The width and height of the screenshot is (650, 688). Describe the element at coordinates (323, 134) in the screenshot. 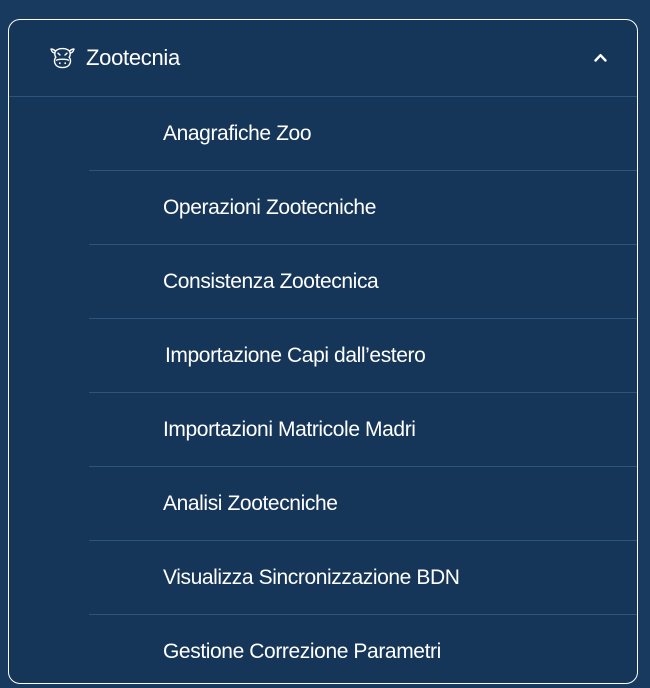

I see `submenu-item-anagrafiche-zoo: Anagrafiche Zoo` at that location.